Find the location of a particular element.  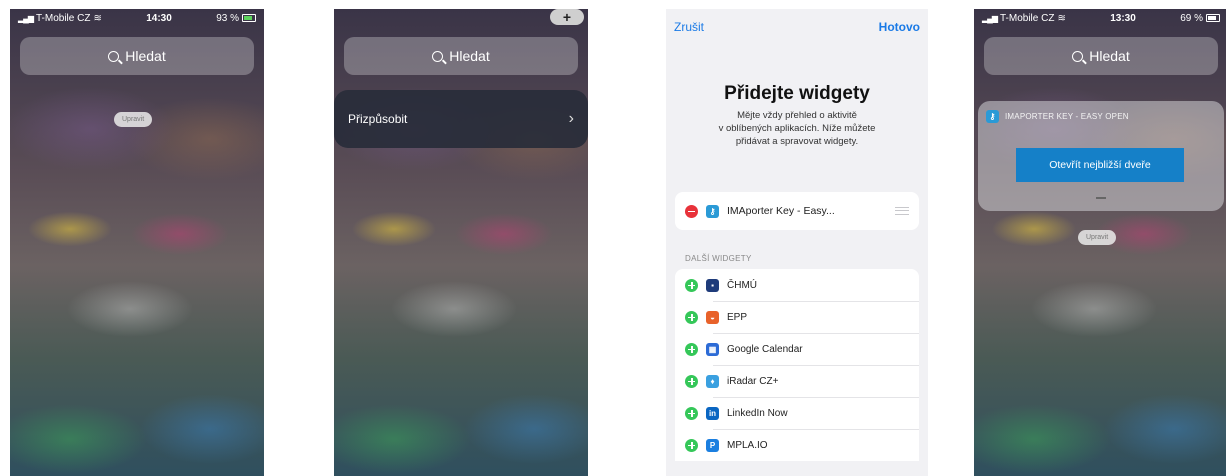

status-bar: ▂▄▆ T-Mobile CZ ≋ 13:30 69 % is located at coordinates (1100, 18).